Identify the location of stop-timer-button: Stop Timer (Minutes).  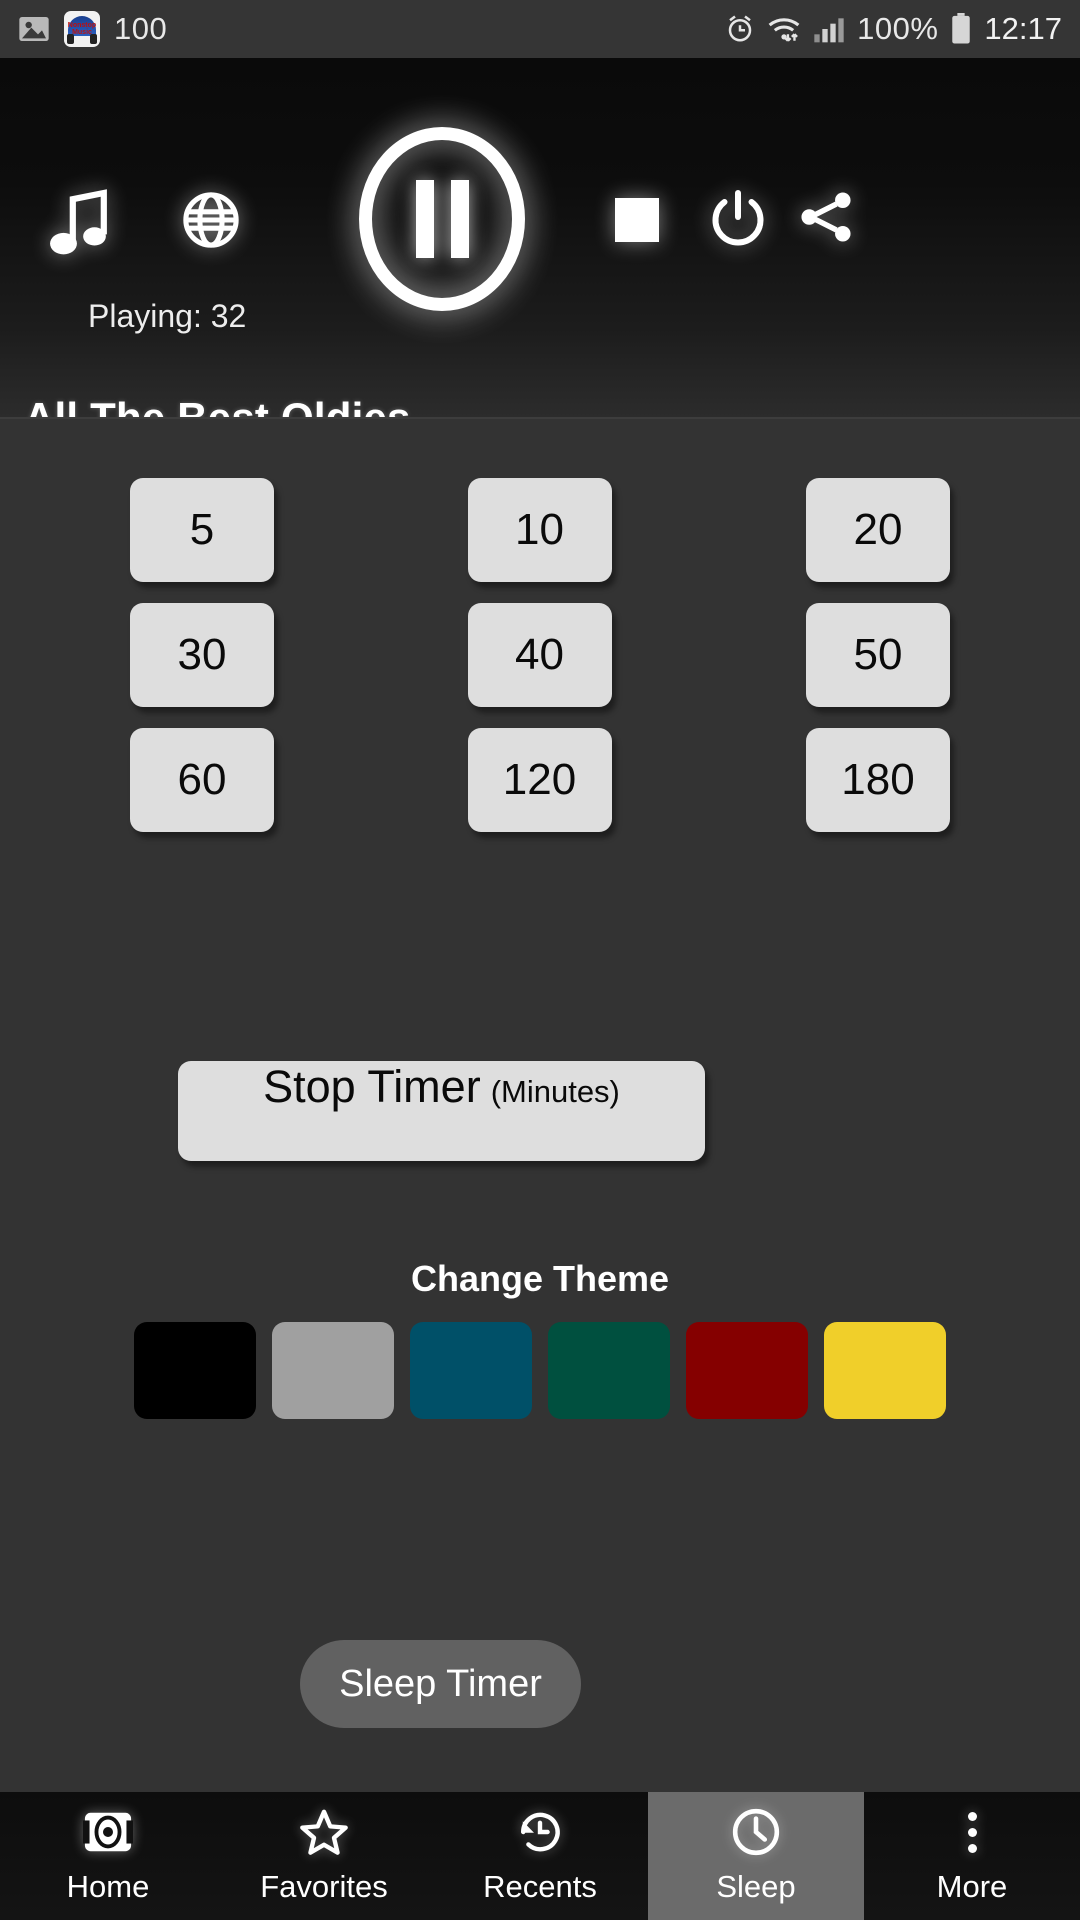
(441, 1111).